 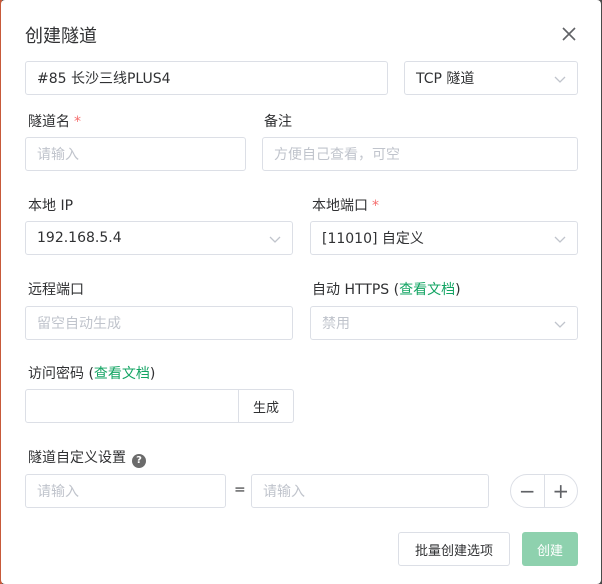 What do you see at coordinates (444, 238) in the screenshot?
I see `local-port-select: [11010] 自定义` at bounding box center [444, 238].